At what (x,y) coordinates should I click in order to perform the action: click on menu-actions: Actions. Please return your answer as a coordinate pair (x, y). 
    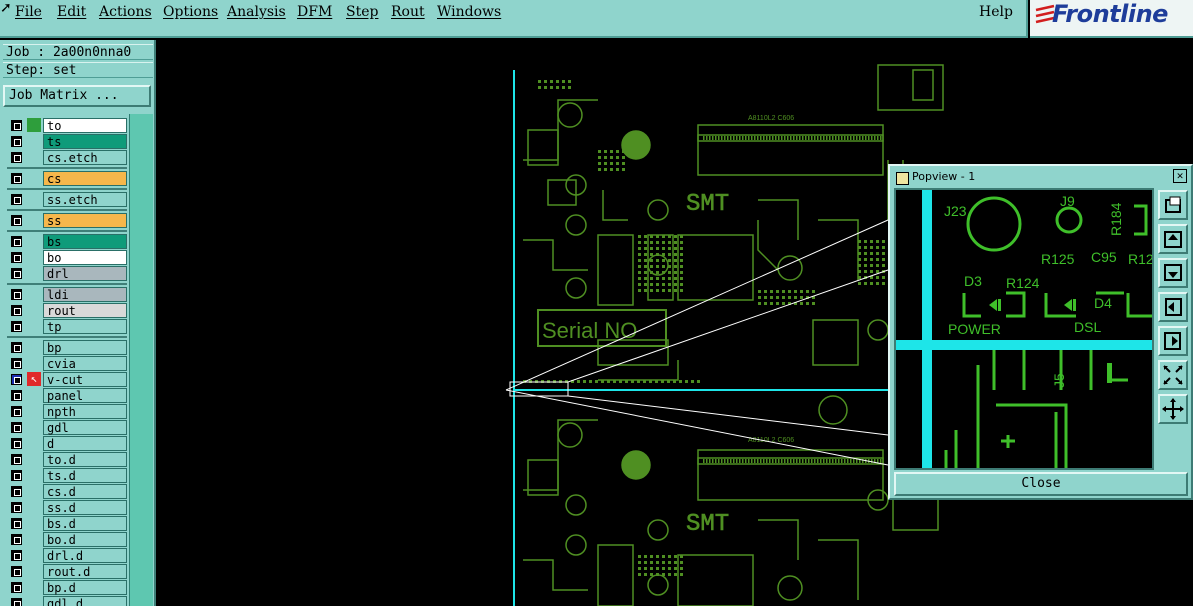
    Looking at the image, I should click on (125, 12).